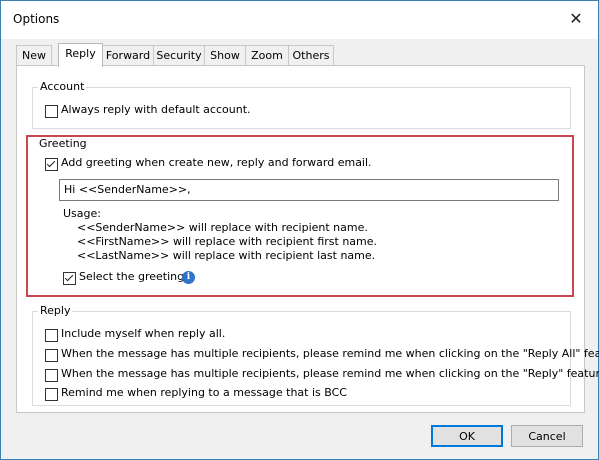  I want to click on tab-new: New, so click(34, 55).